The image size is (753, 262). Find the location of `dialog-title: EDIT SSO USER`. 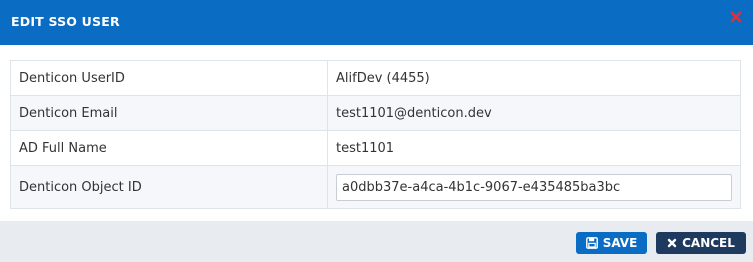

dialog-title: EDIT SSO USER is located at coordinates (65, 21).